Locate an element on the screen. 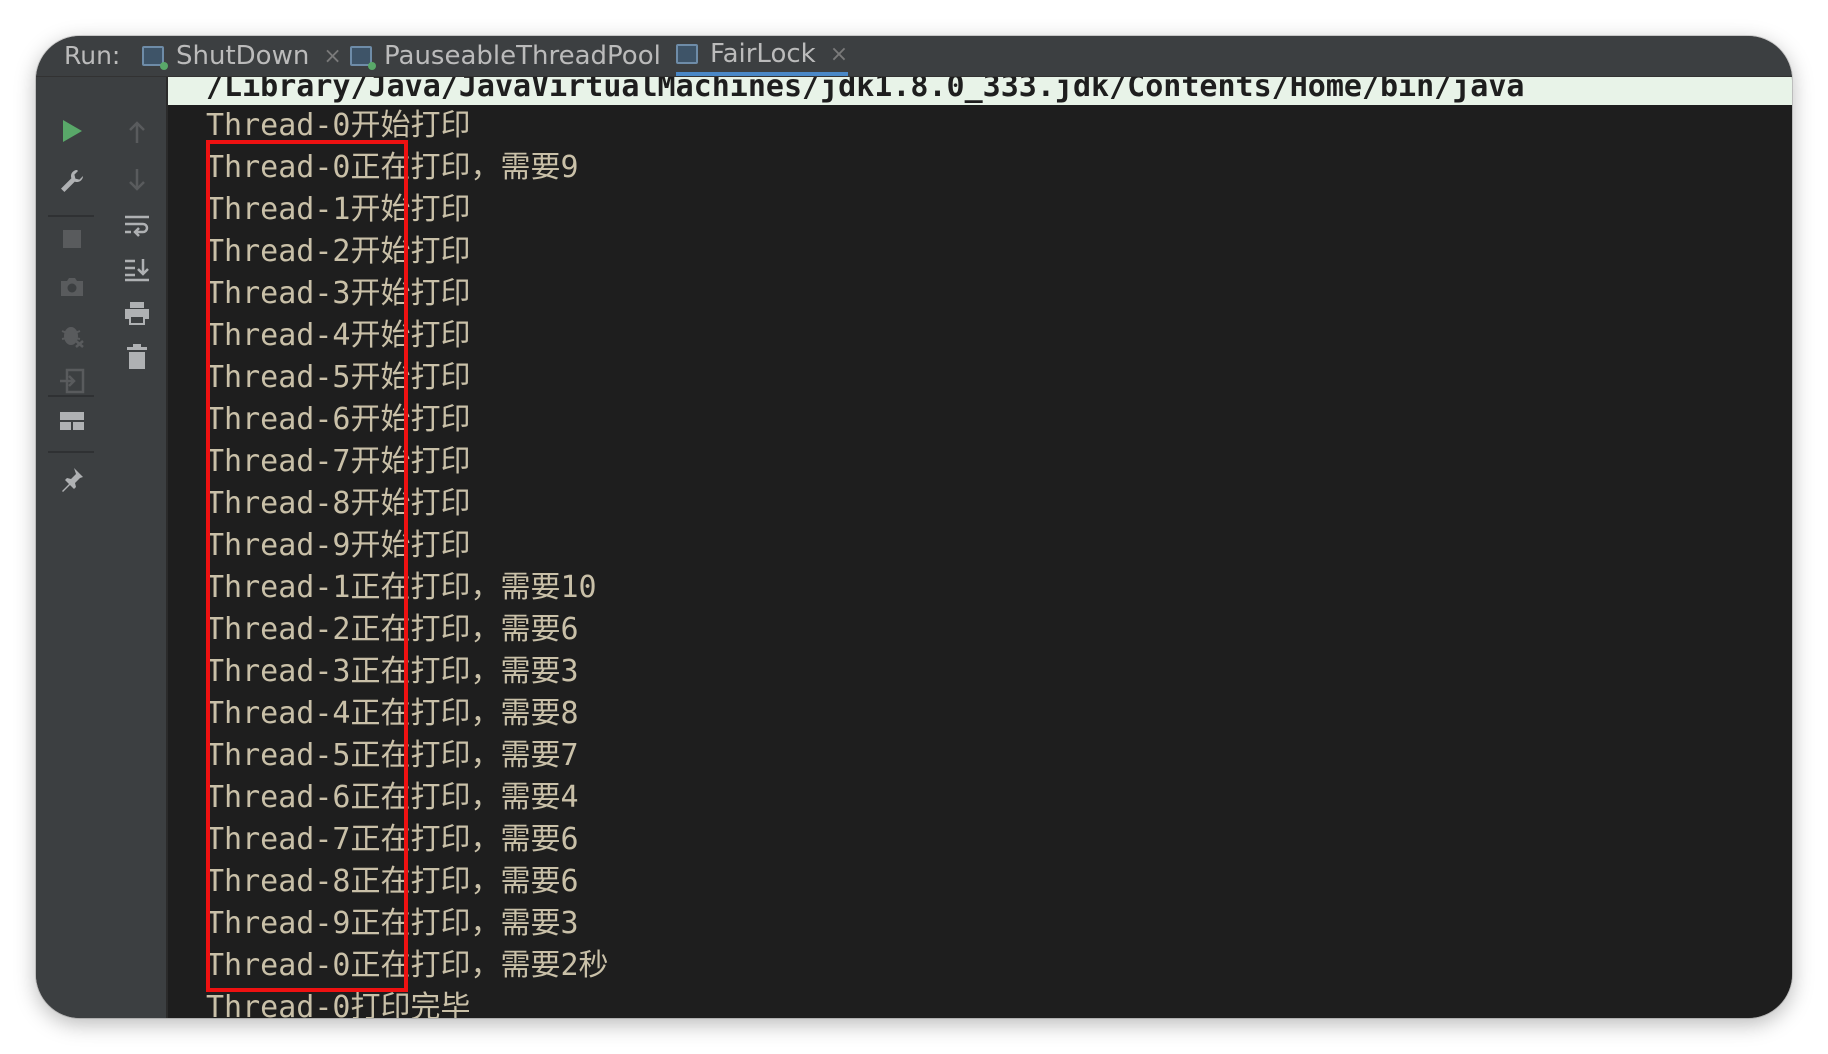  camera-icon is located at coordinates (72, 287).